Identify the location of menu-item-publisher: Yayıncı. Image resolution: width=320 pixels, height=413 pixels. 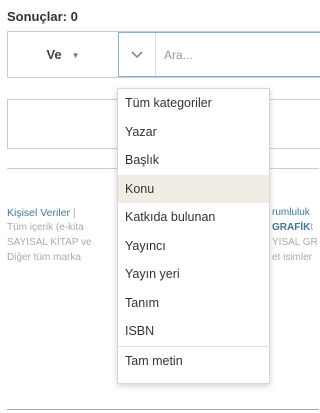
(193, 246).